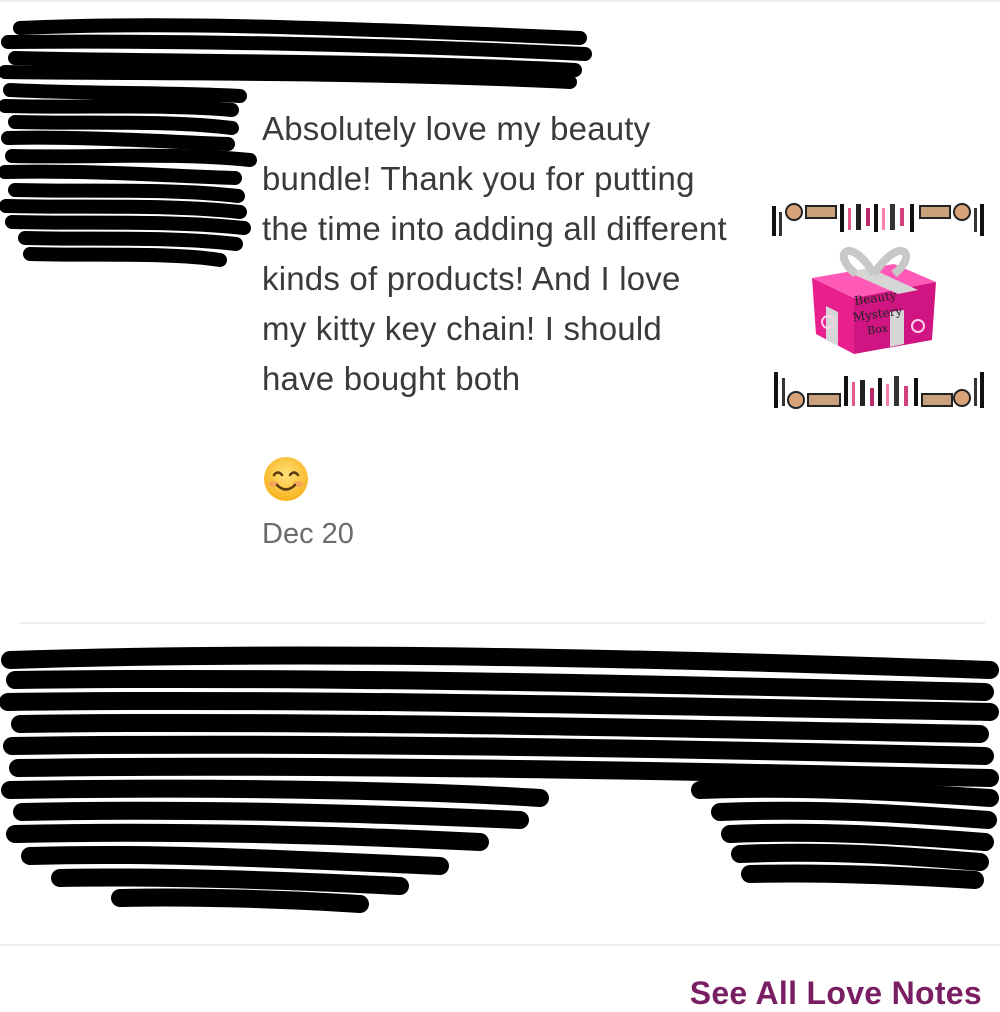  I want to click on see-all-love-notes-link: See All Love Notes, so click(836, 993).